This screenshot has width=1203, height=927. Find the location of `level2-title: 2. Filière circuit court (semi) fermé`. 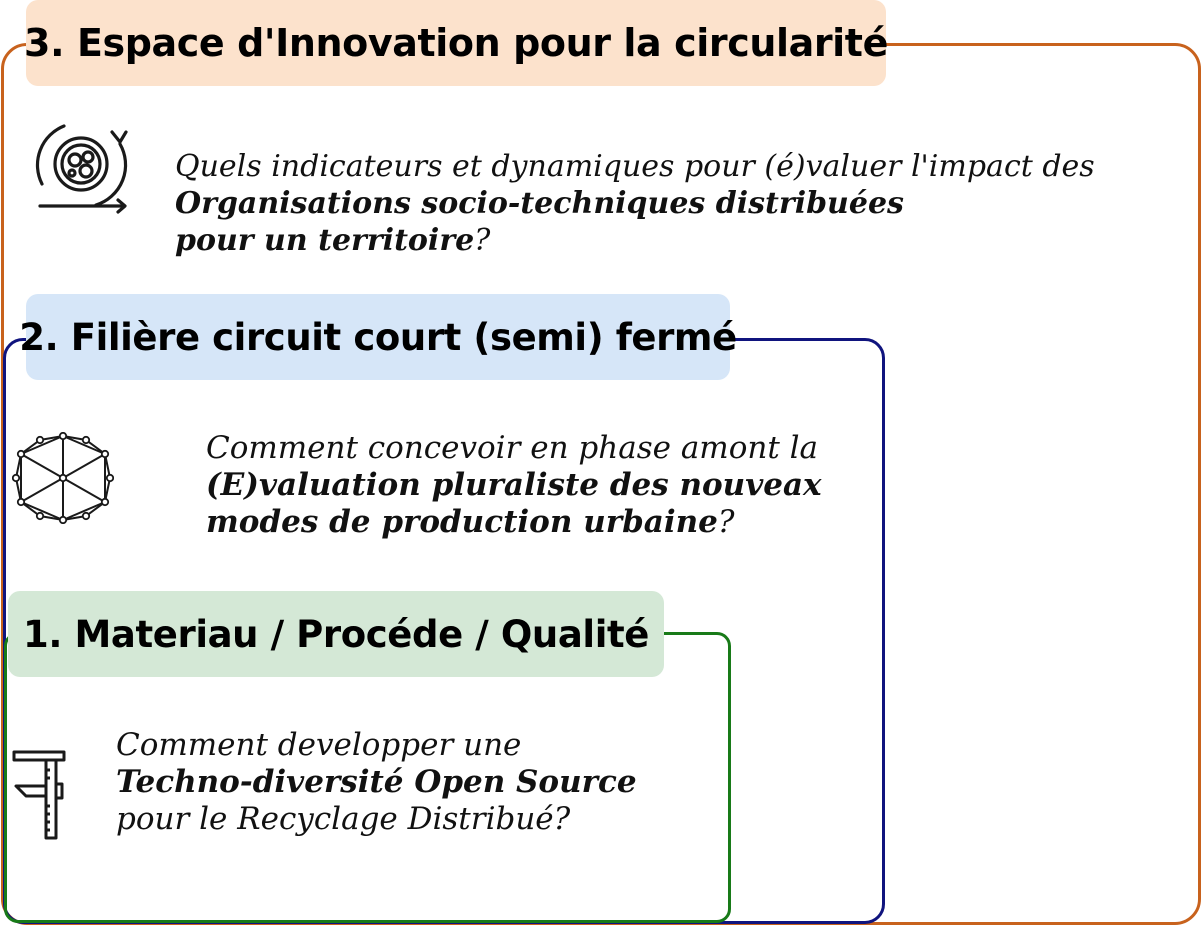

level2-title: 2. Filière circuit court (semi) fermé is located at coordinates (378, 337).